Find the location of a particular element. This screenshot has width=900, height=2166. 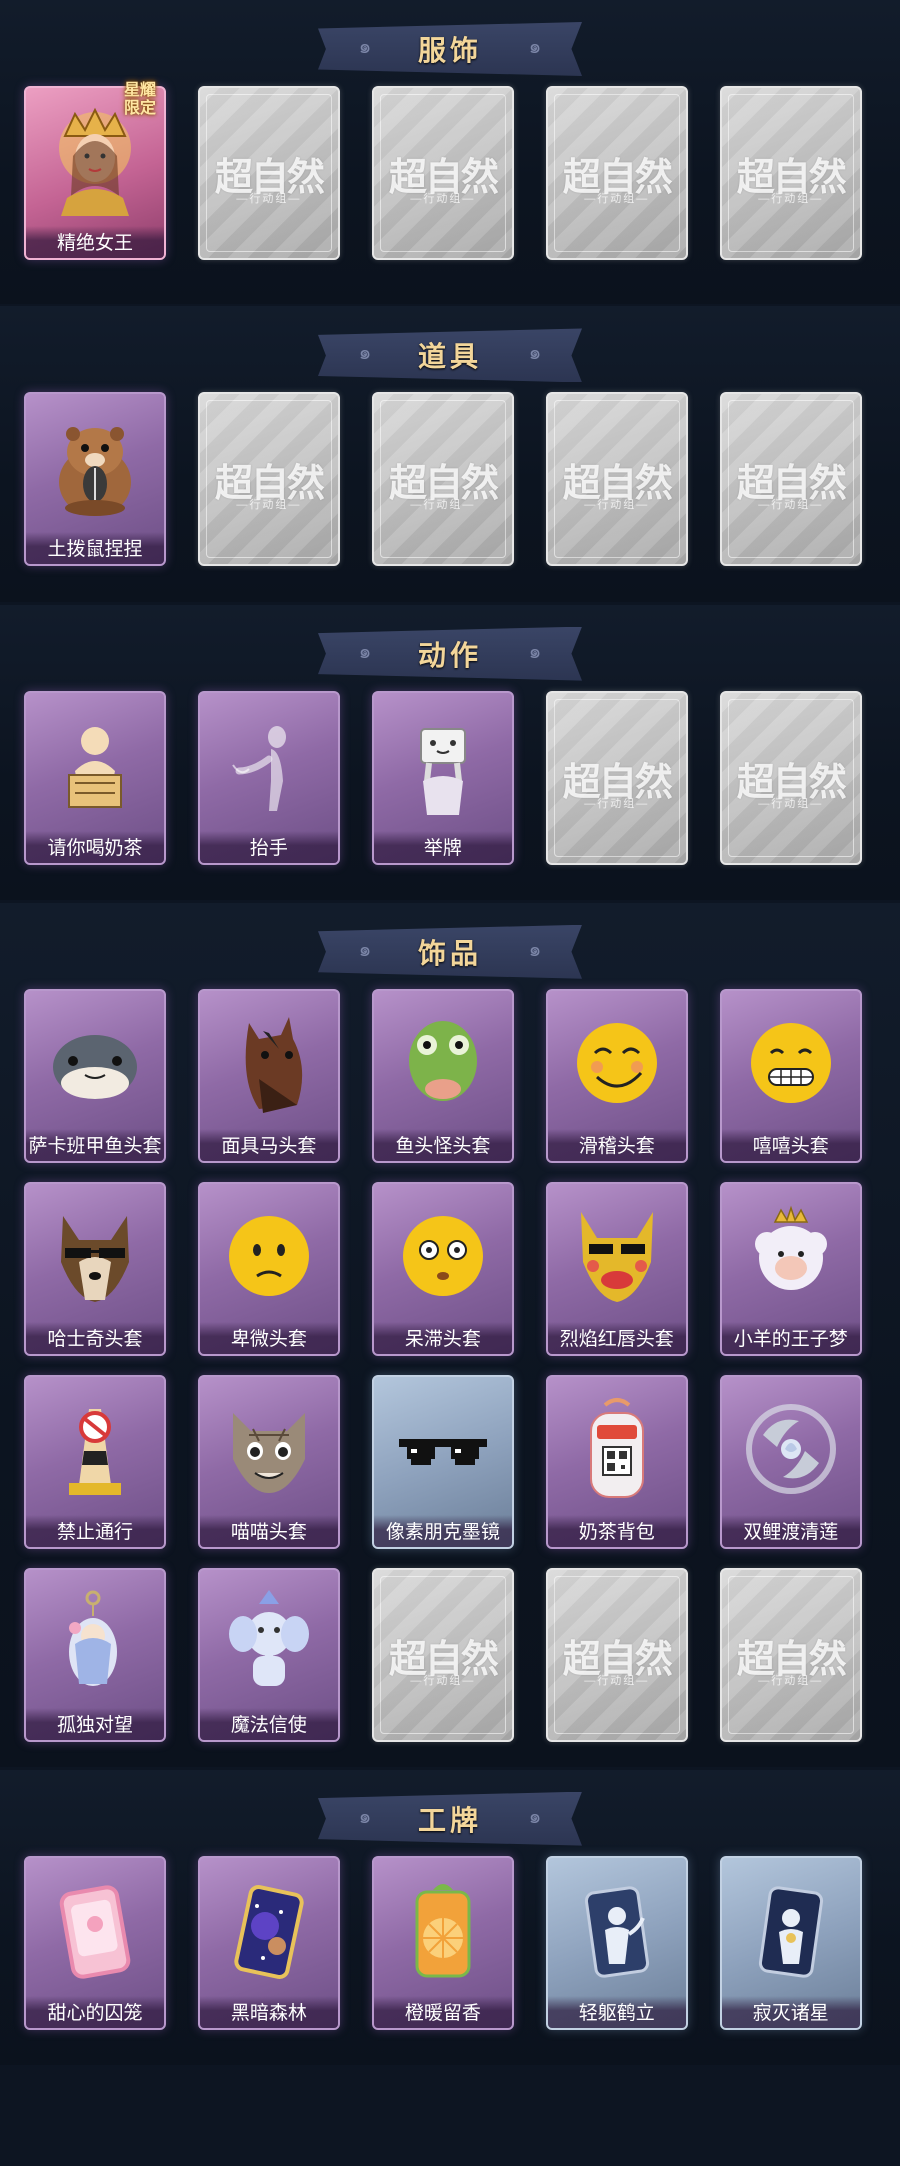

item-label: 滑稽头套 is located at coordinates (616, 1144).